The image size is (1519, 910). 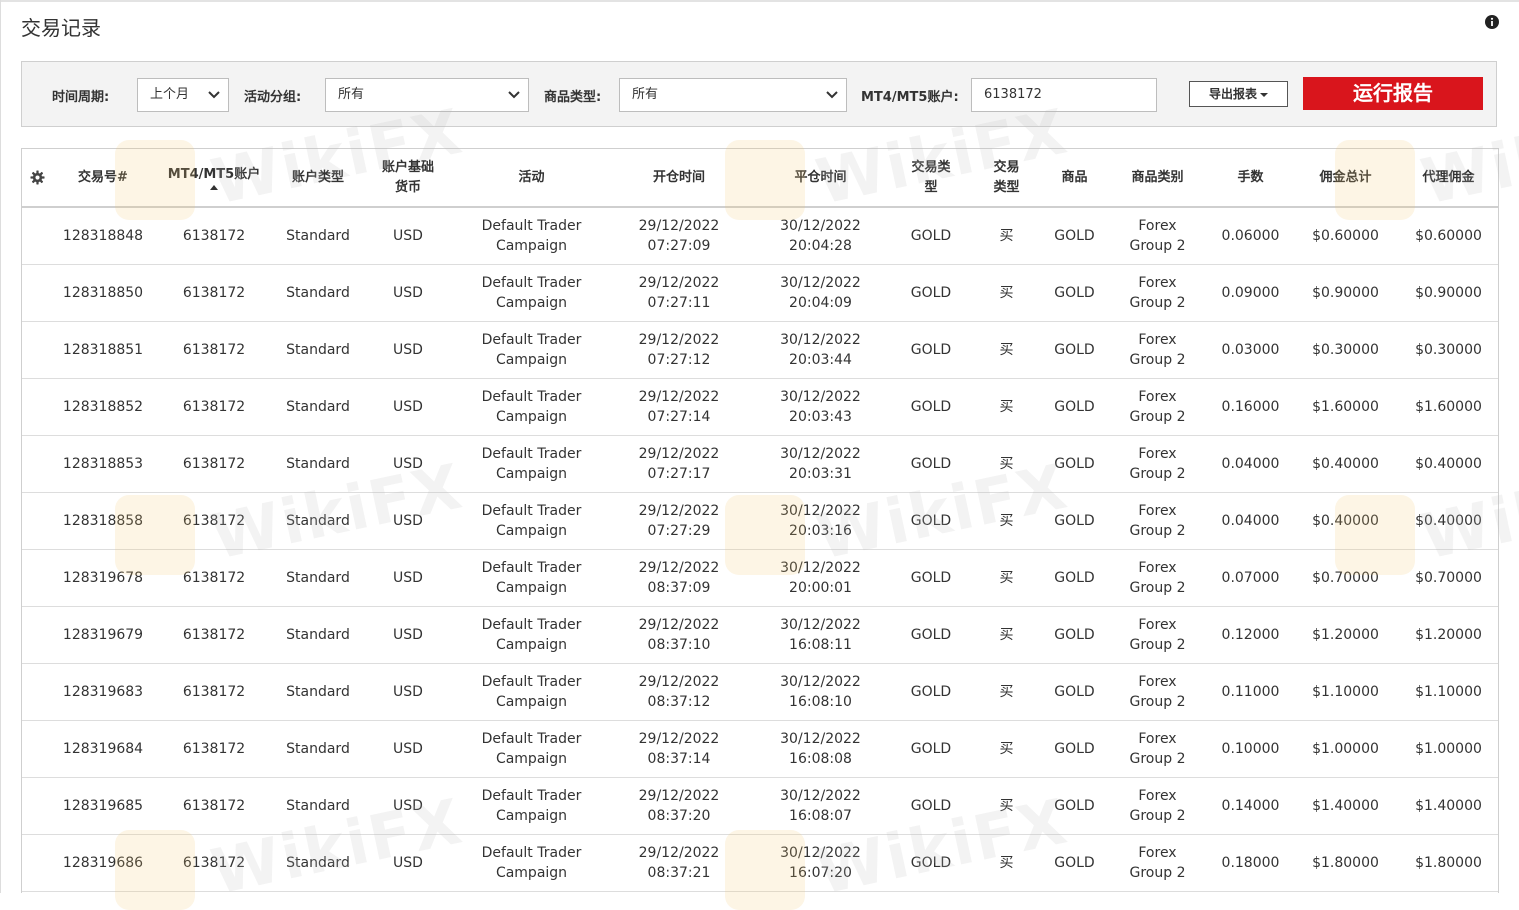 What do you see at coordinates (318, 178) in the screenshot?
I see `header-account-type: 账户类型` at bounding box center [318, 178].